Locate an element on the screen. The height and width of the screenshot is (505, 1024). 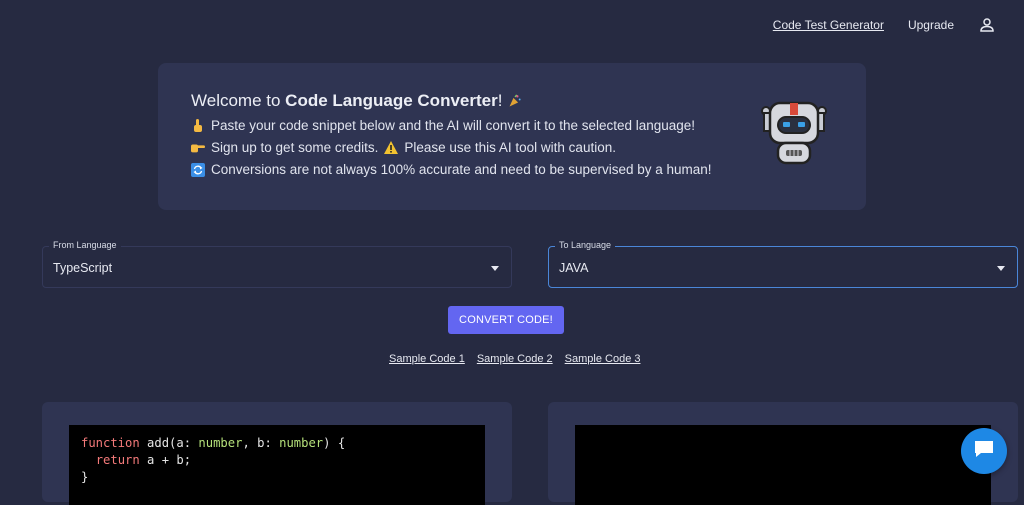
output-code-editor is located at coordinates (783, 465).